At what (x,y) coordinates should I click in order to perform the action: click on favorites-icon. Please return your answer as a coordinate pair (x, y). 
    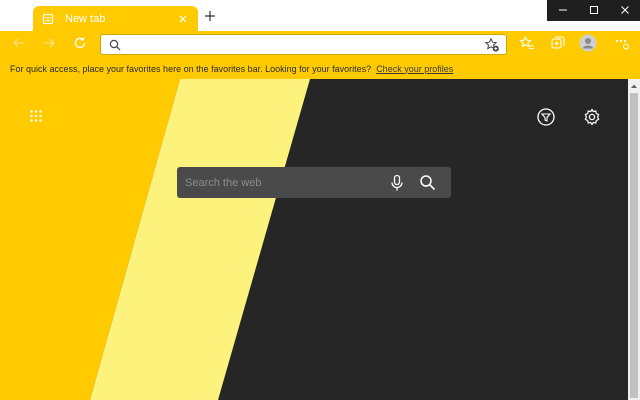
    Looking at the image, I should click on (527, 45).